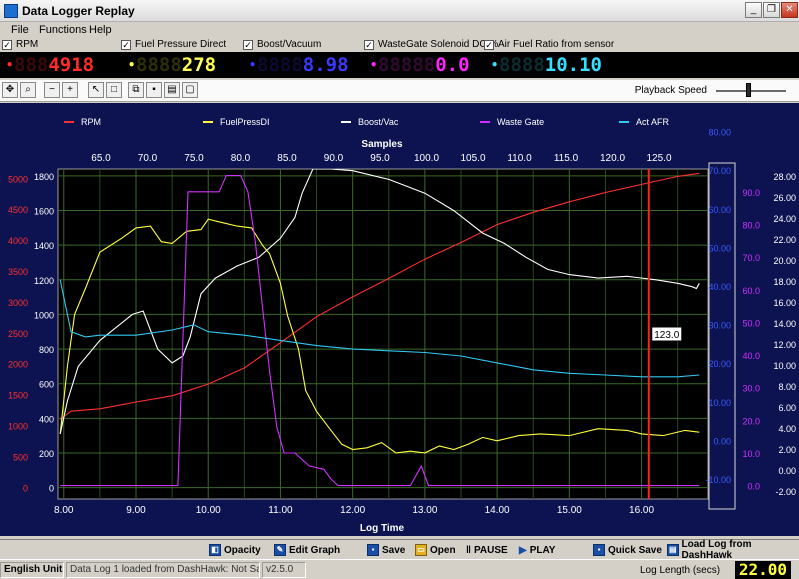 Image resolution: width=799 pixels, height=579 pixels. What do you see at coordinates (468, 550) in the screenshot?
I see `pause-icon: ‖` at bounding box center [468, 550].